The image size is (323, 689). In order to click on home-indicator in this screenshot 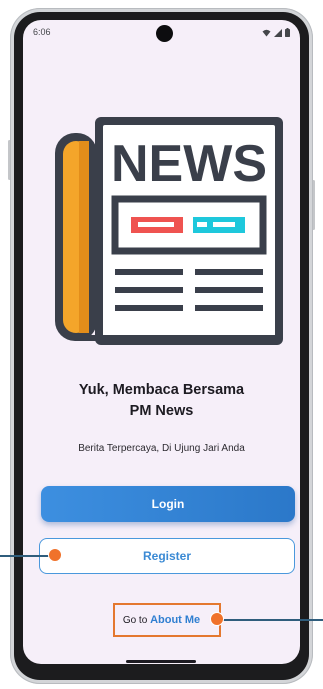, I will do `click(161, 661)`.